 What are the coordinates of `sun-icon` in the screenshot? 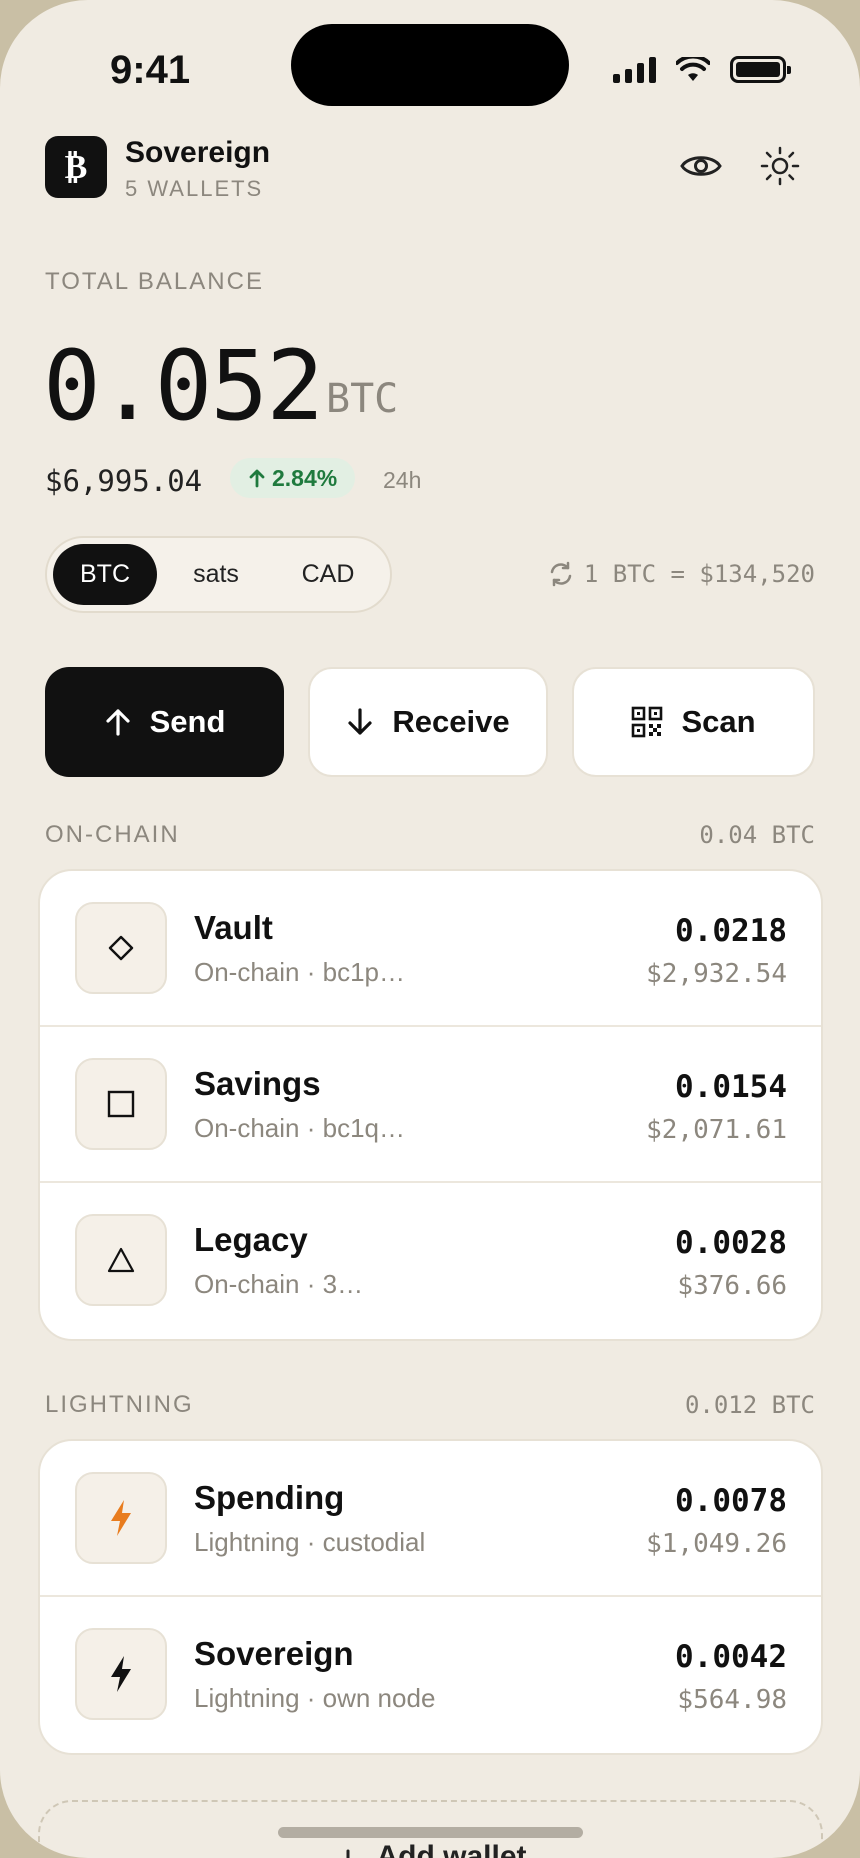 It's located at (780, 166).